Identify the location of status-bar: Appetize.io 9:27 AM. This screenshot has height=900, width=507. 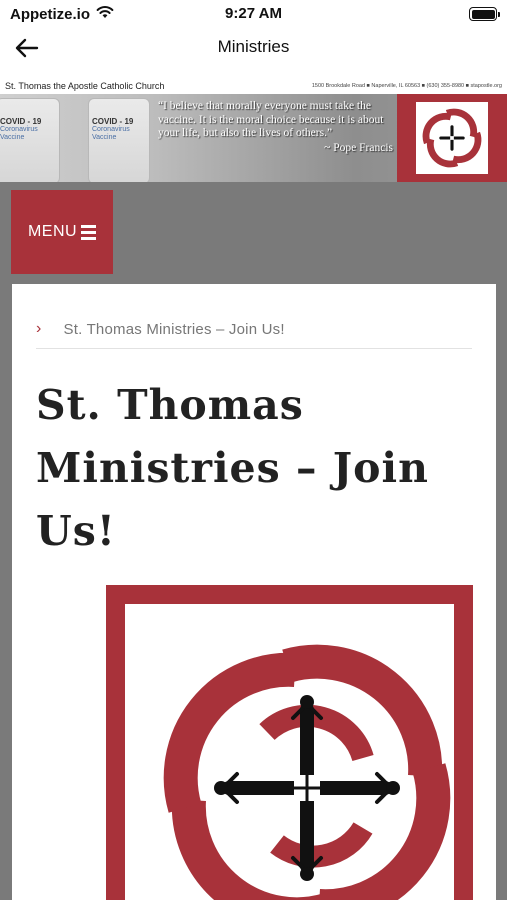
(253, 14).